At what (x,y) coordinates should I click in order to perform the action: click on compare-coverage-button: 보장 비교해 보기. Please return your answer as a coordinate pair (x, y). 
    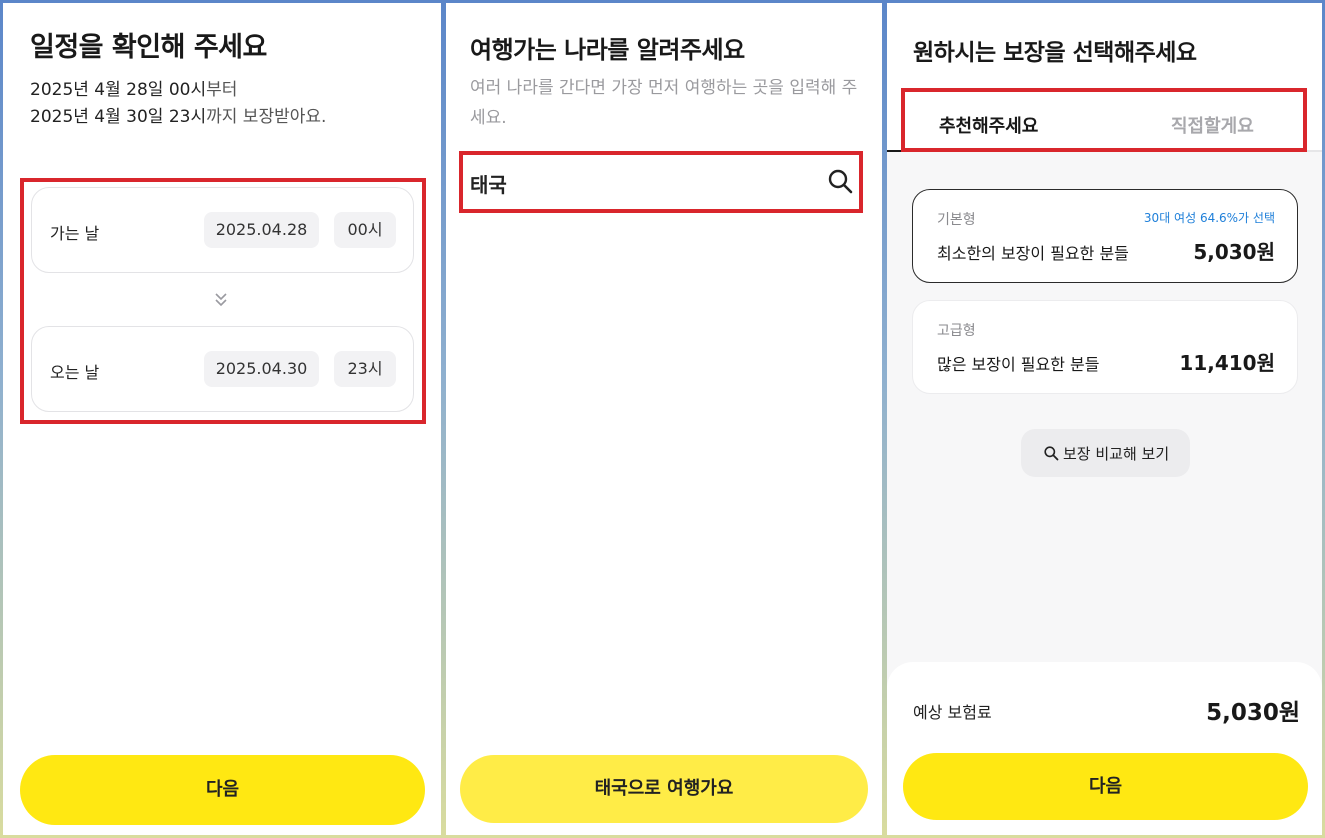
    Looking at the image, I should click on (1105, 453).